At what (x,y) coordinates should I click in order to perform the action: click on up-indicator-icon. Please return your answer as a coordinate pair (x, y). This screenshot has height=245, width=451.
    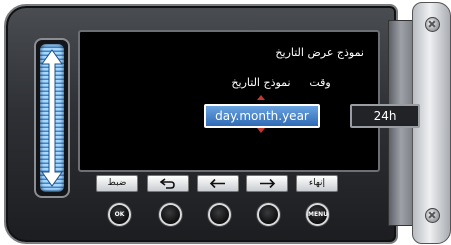
    Looking at the image, I should click on (261, 97).